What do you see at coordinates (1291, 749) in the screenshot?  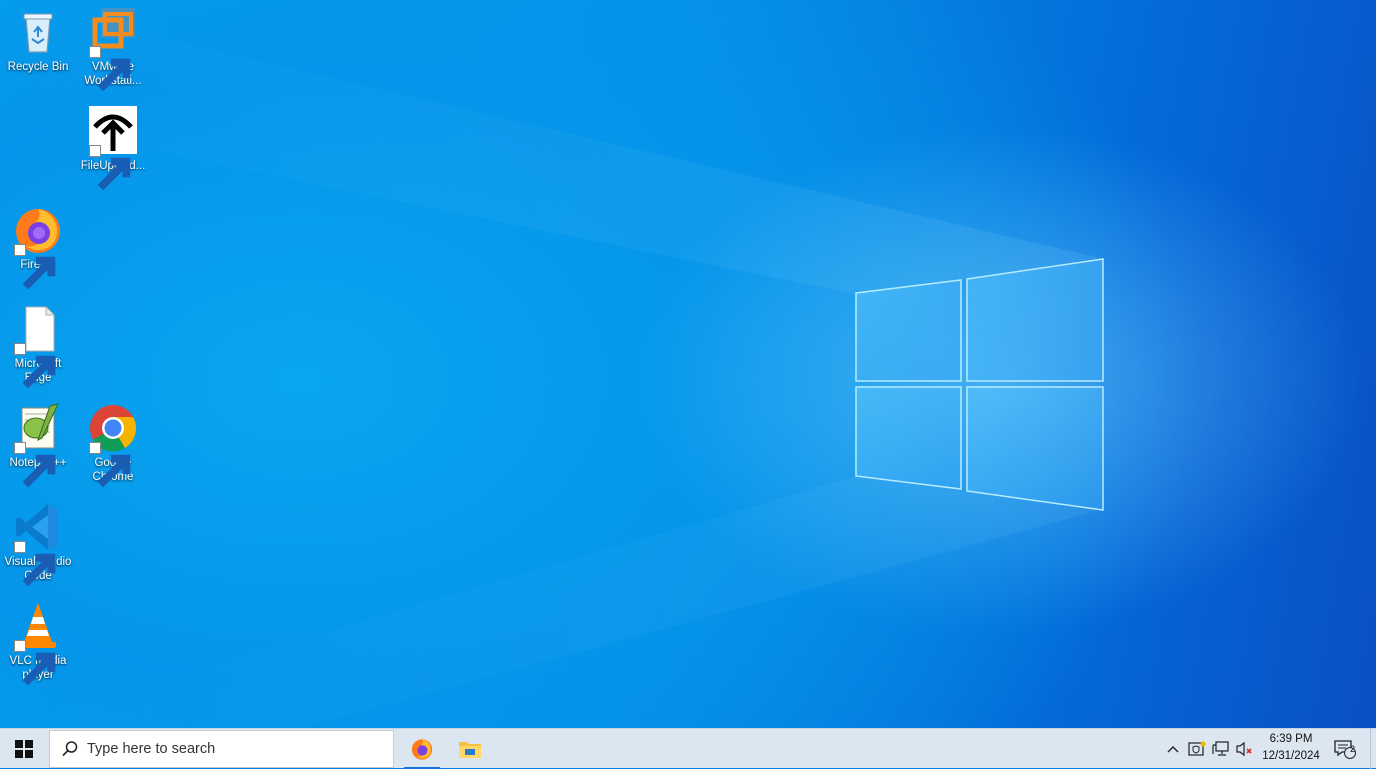 I see `taskbar-clock: 6:39 PM 12/31/2024` at bounding box center [1291, 749].